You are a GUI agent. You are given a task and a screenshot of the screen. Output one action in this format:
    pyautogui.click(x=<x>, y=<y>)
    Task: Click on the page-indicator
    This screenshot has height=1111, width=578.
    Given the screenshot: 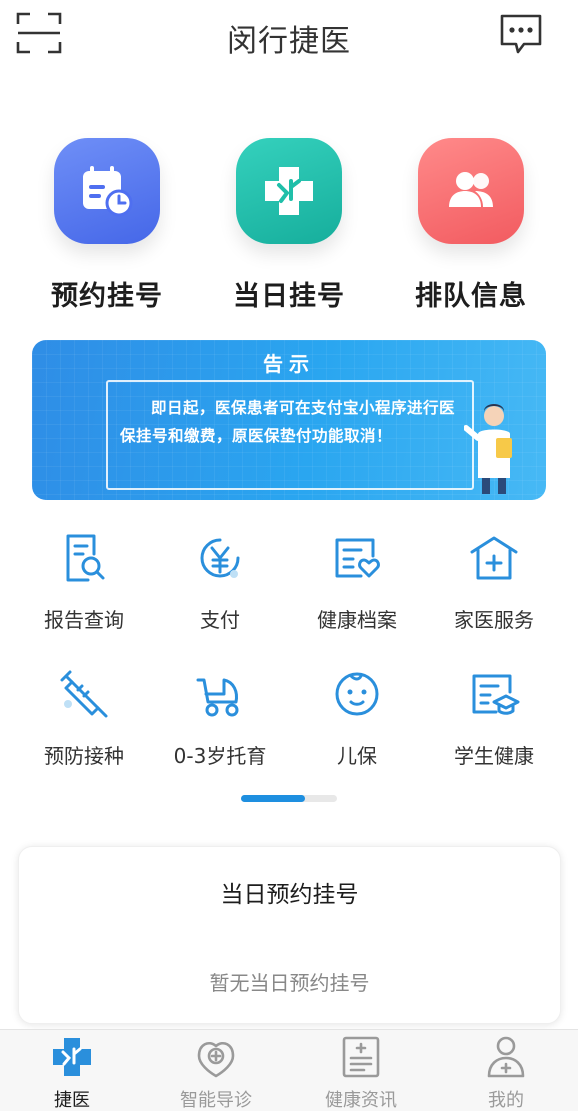 What is the action you would take?
    pyautogui.click(x=289, y=798)
    